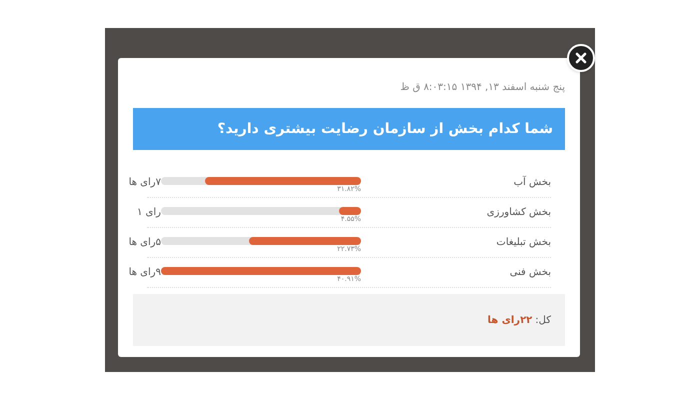 This screenshot has width=700, height=400. What do you see at coordinates (144, 243) in the screenshot?
I see `vote-count: ۵رای ها` at bounding box center [144, 243].